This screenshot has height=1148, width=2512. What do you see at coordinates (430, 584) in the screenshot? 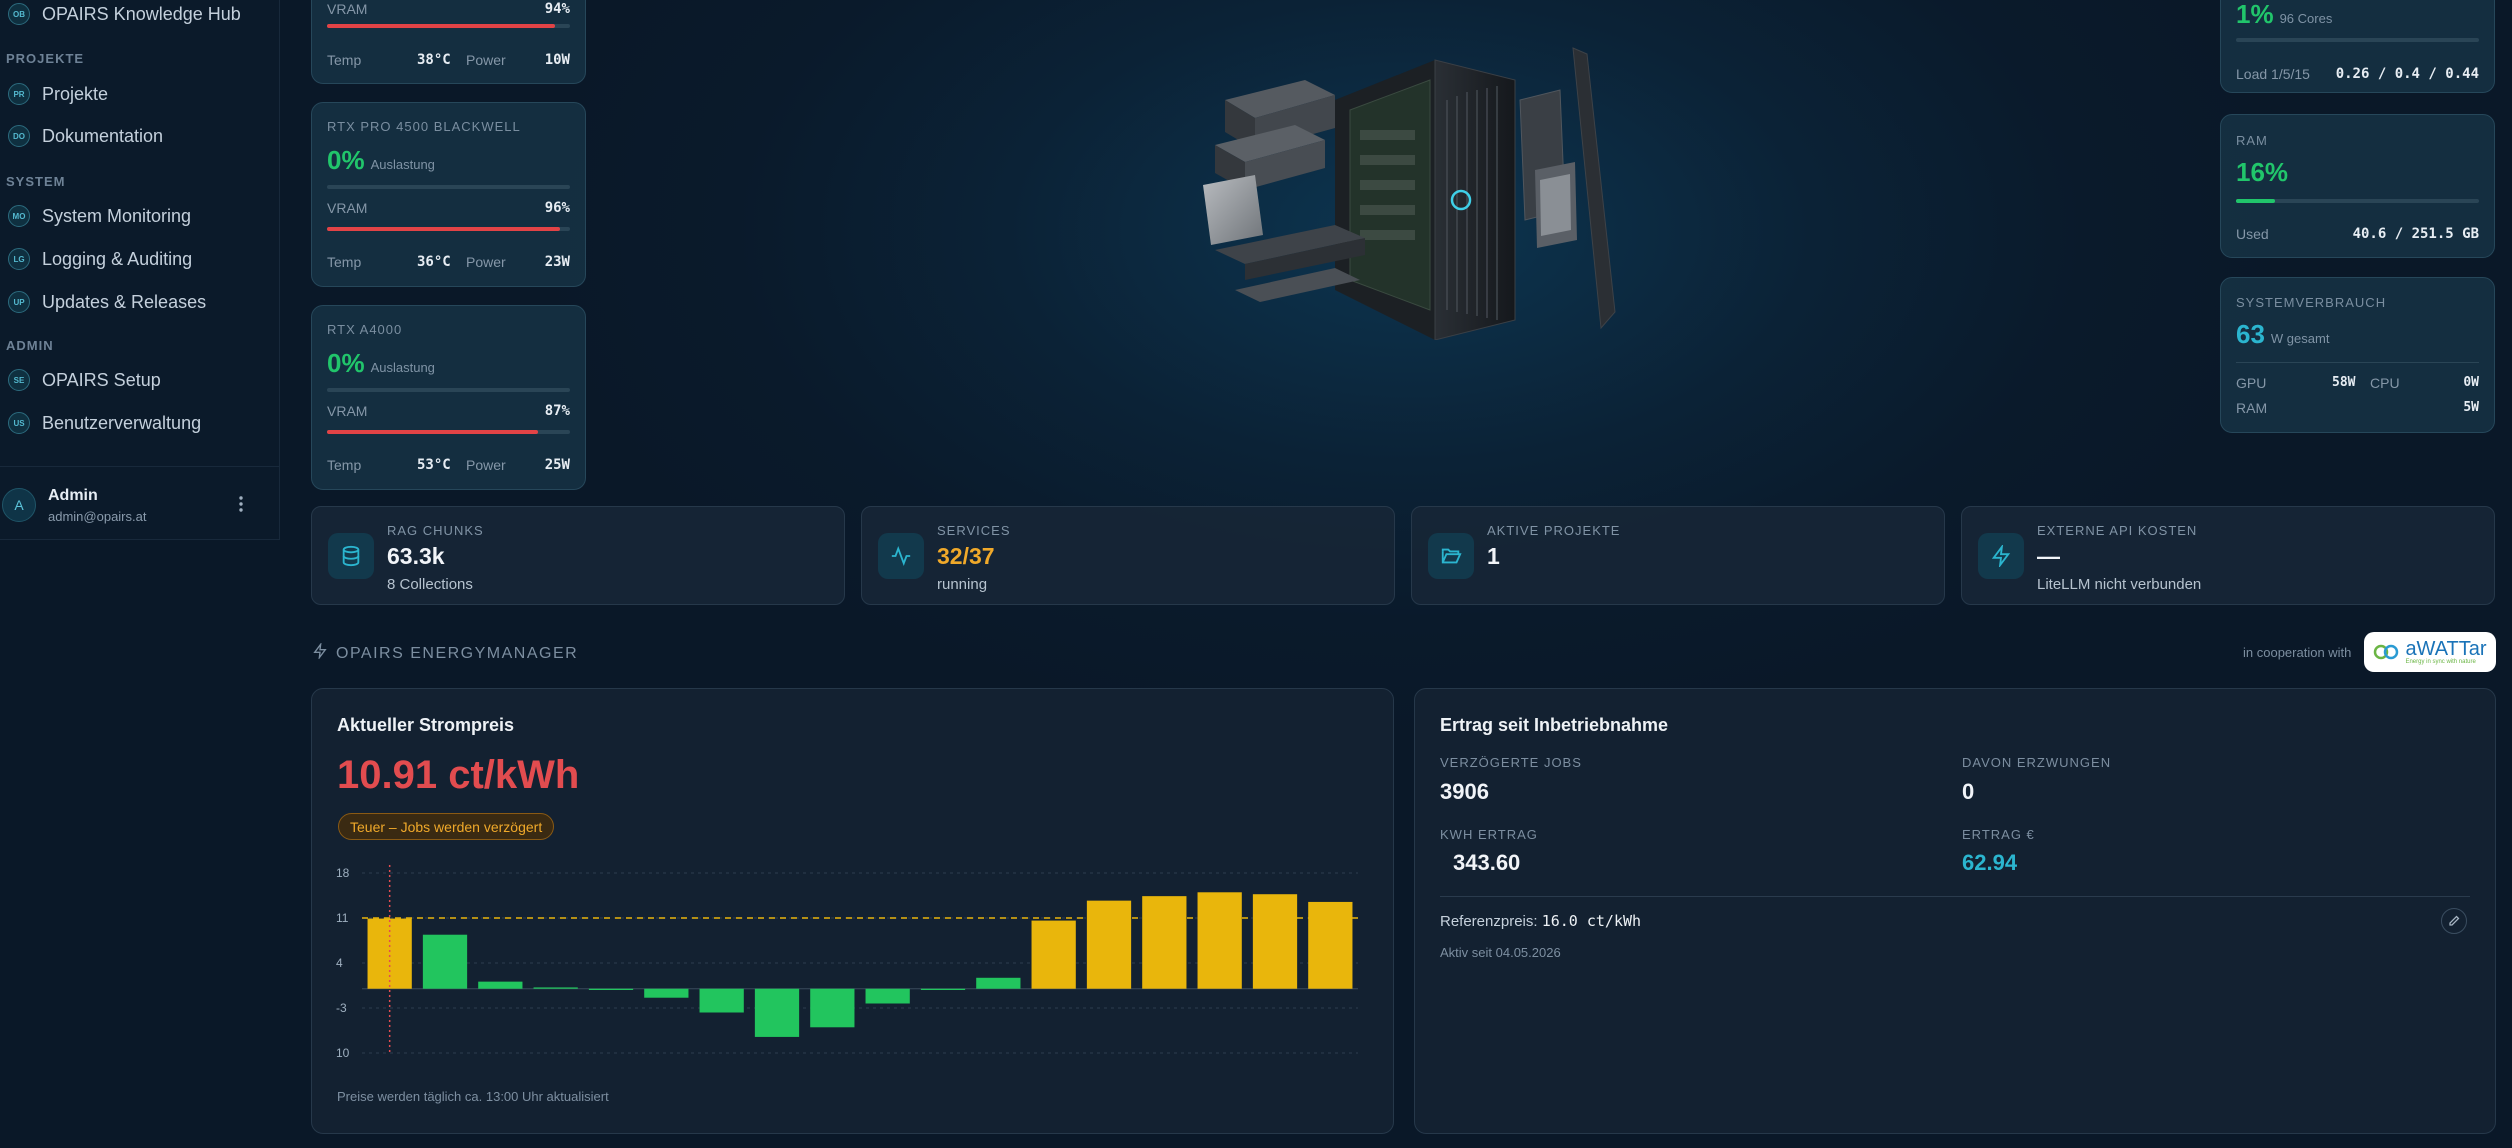
I see `kpi-sub: 8 Collections` at bounding box center [430, 584].